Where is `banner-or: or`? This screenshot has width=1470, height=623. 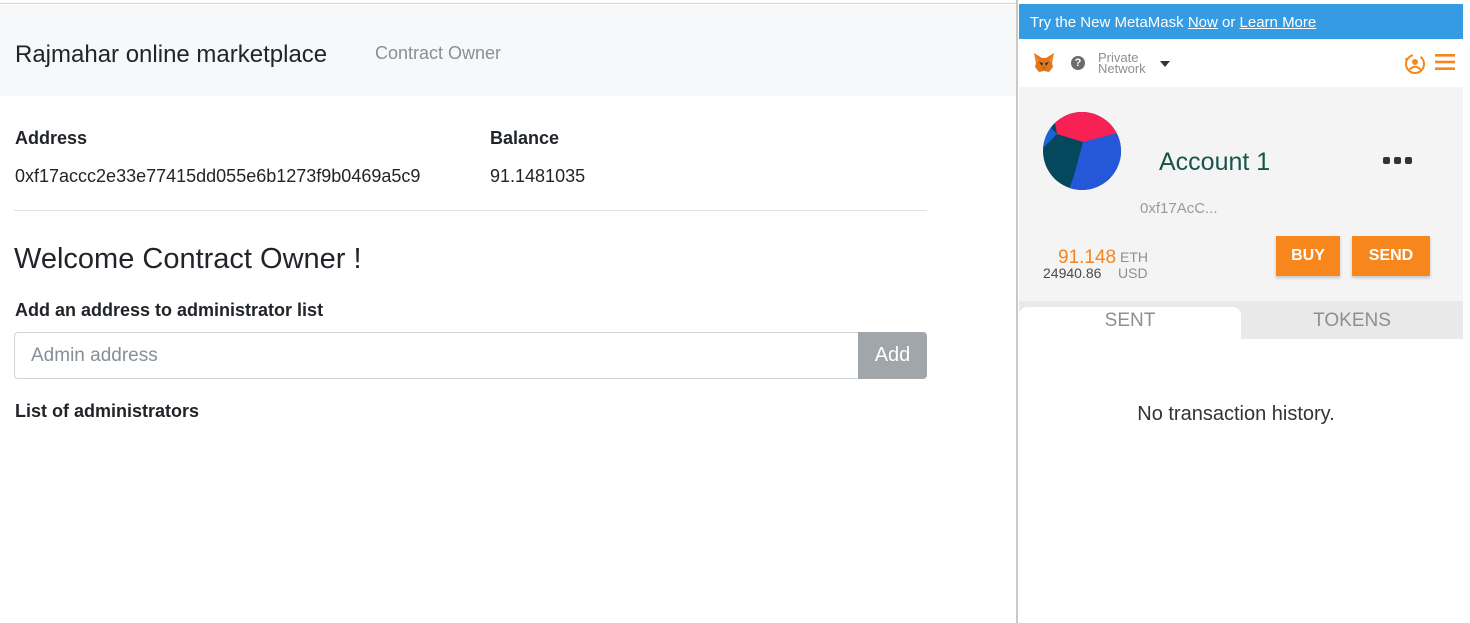 banner-or: or is located at coordinates (1228, 22).